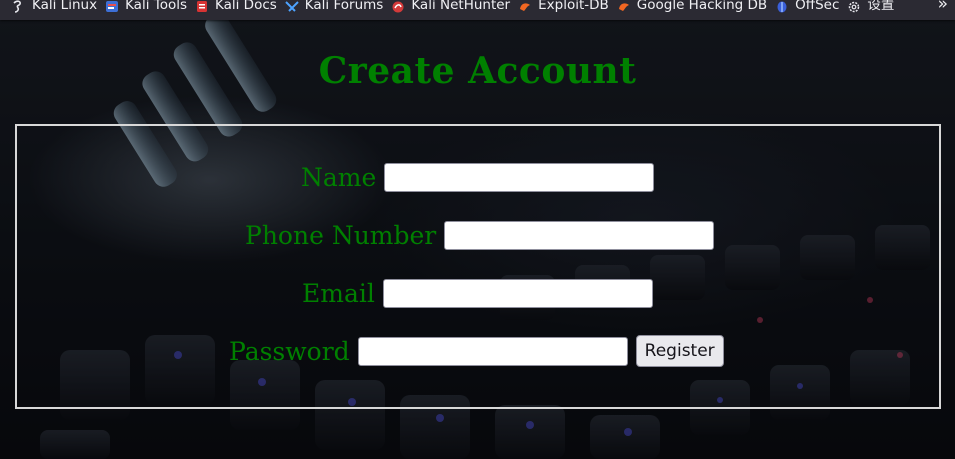 Image resolution: width=955 pixels, height=459 pixels. I want to click on password-input, so click(492, 351).